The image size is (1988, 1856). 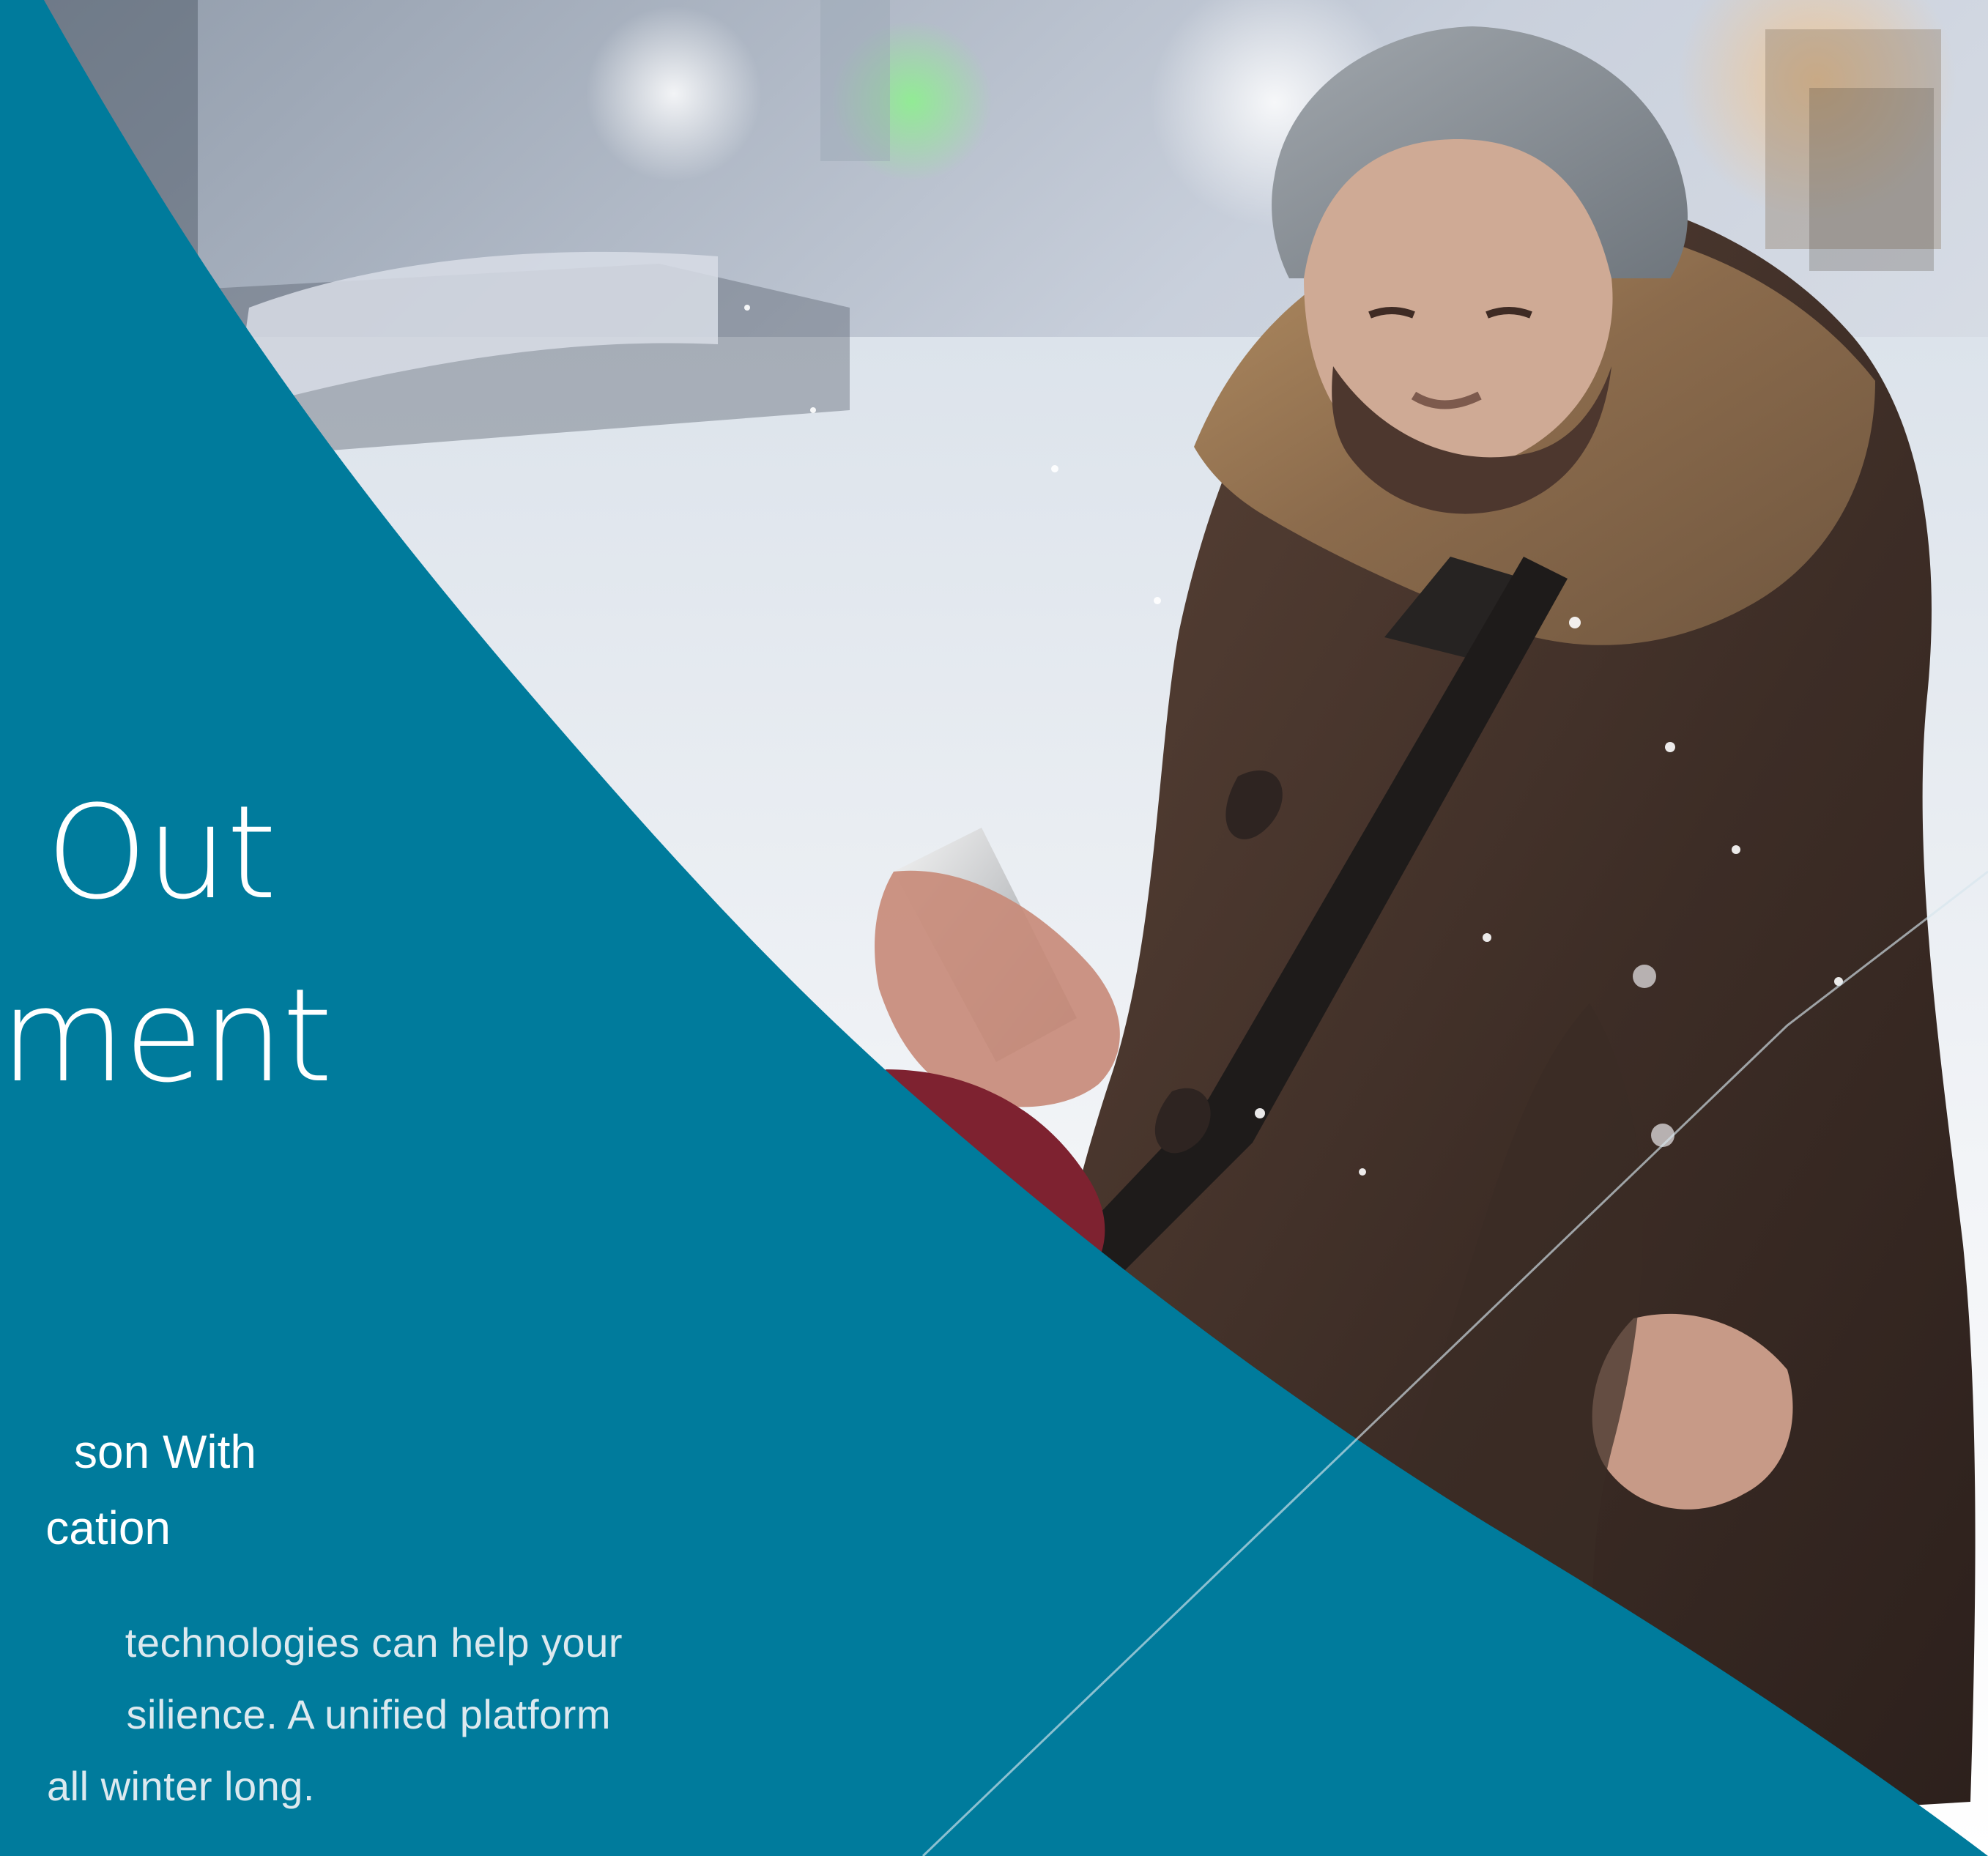 I want to click on headline: Out ment, so click(x=168, y=945).